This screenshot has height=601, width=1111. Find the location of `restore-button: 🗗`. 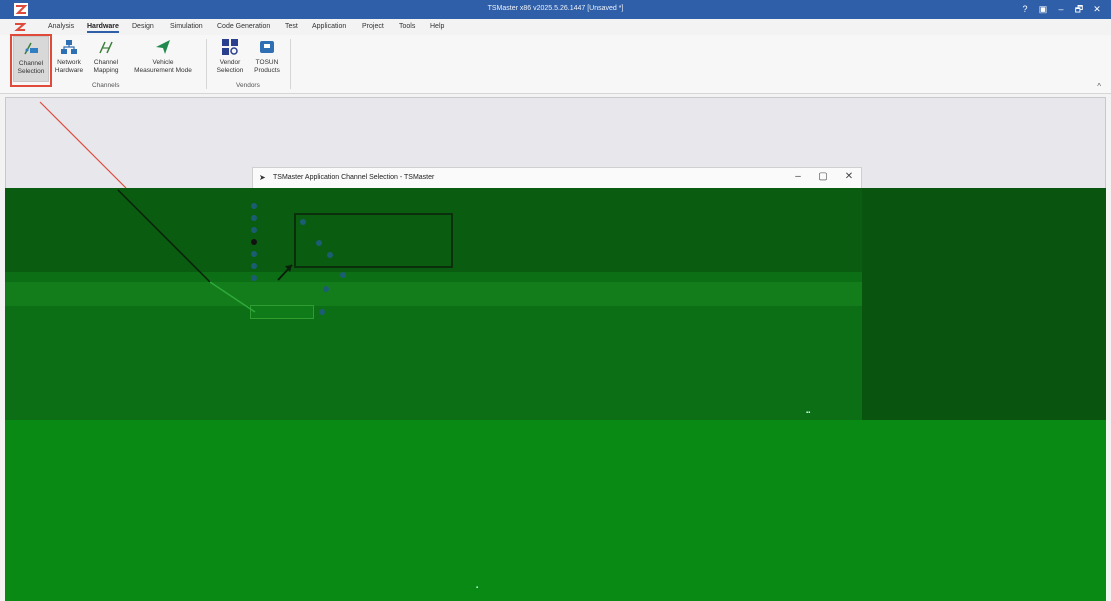

restore-button: 🗗 is located at coordinates (1079, 9).